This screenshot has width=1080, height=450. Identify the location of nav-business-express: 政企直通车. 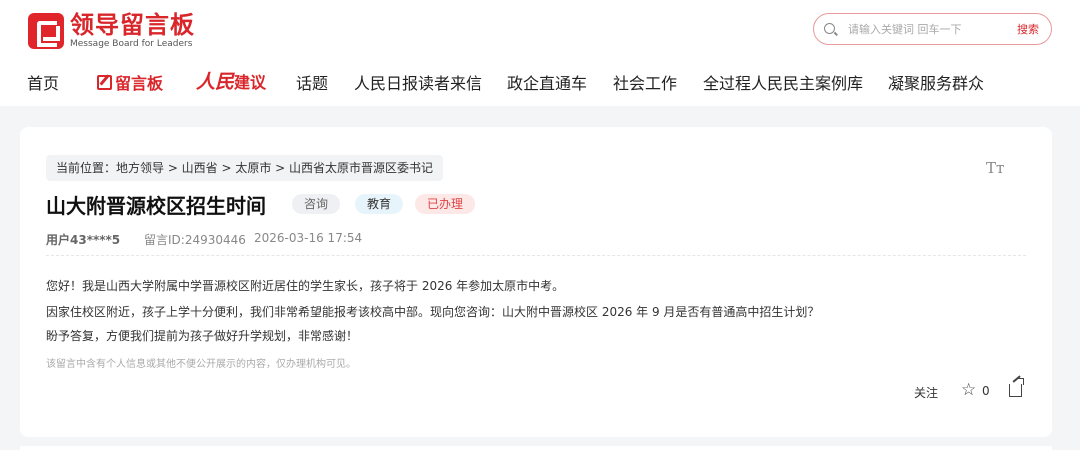
(547, 82).